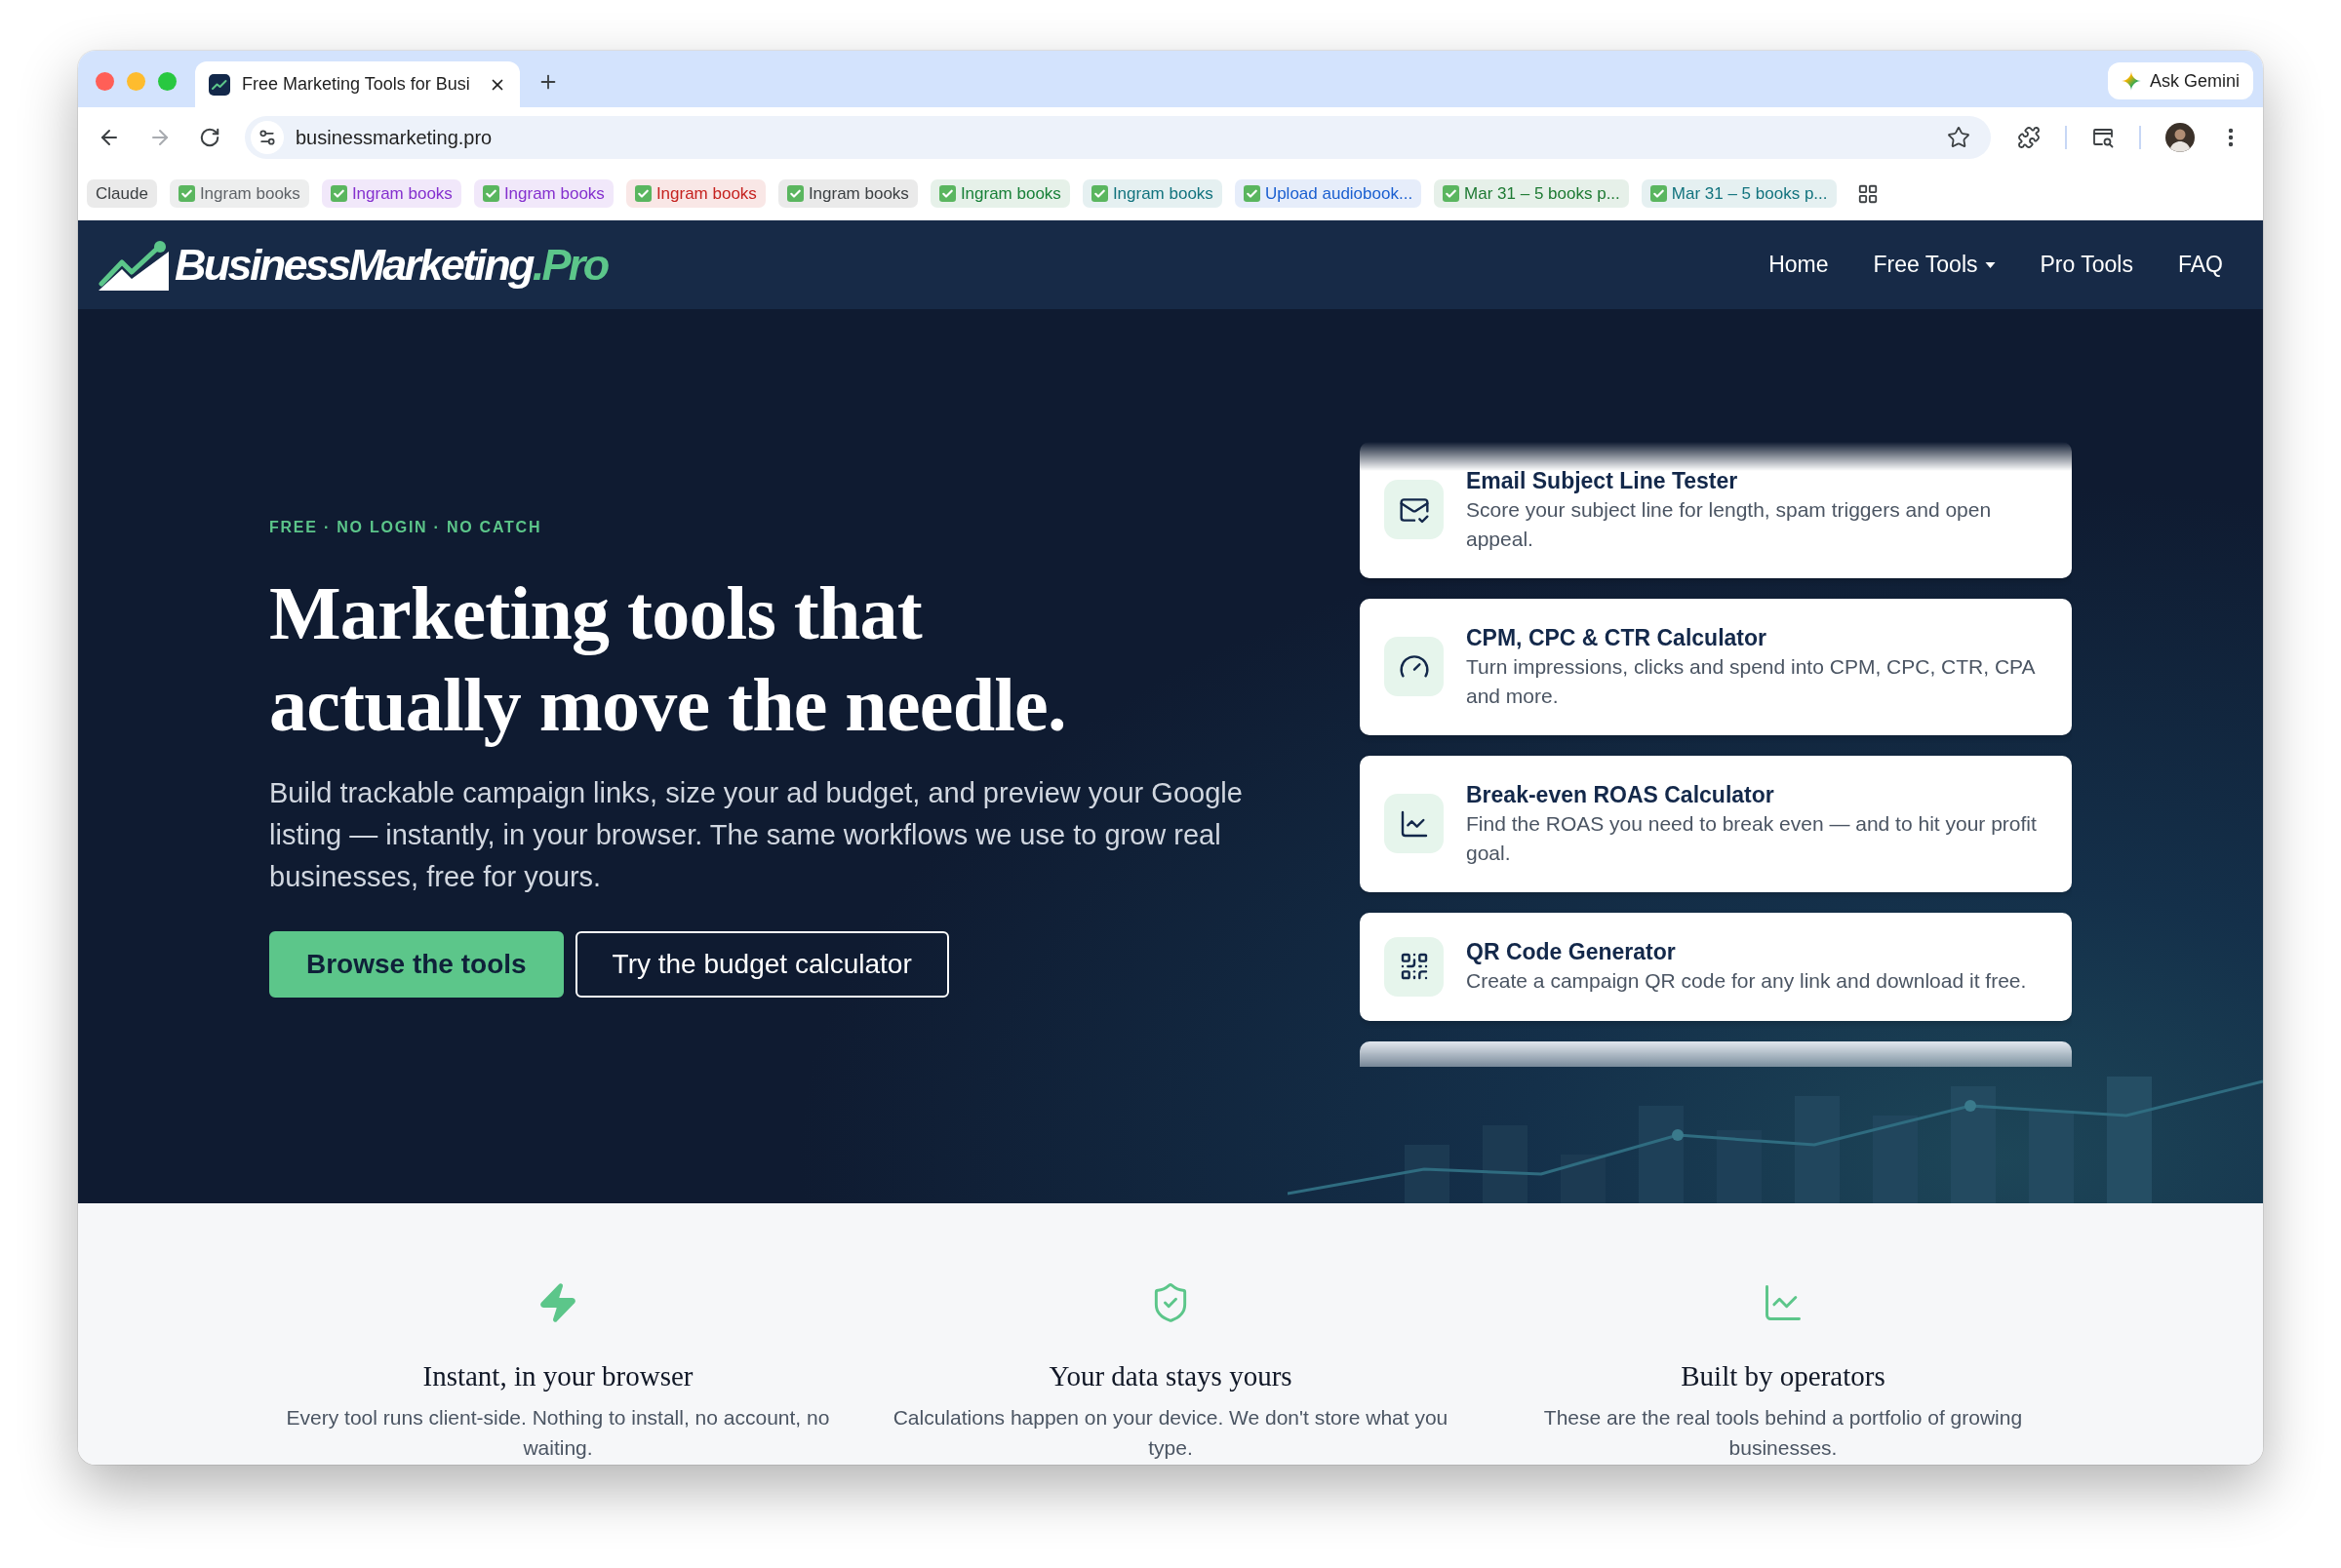  What do you see at coordinates (394, 137) in the screenshot?
I see `address-text: businessmarketing.pro` at bounding box center [394, 137].